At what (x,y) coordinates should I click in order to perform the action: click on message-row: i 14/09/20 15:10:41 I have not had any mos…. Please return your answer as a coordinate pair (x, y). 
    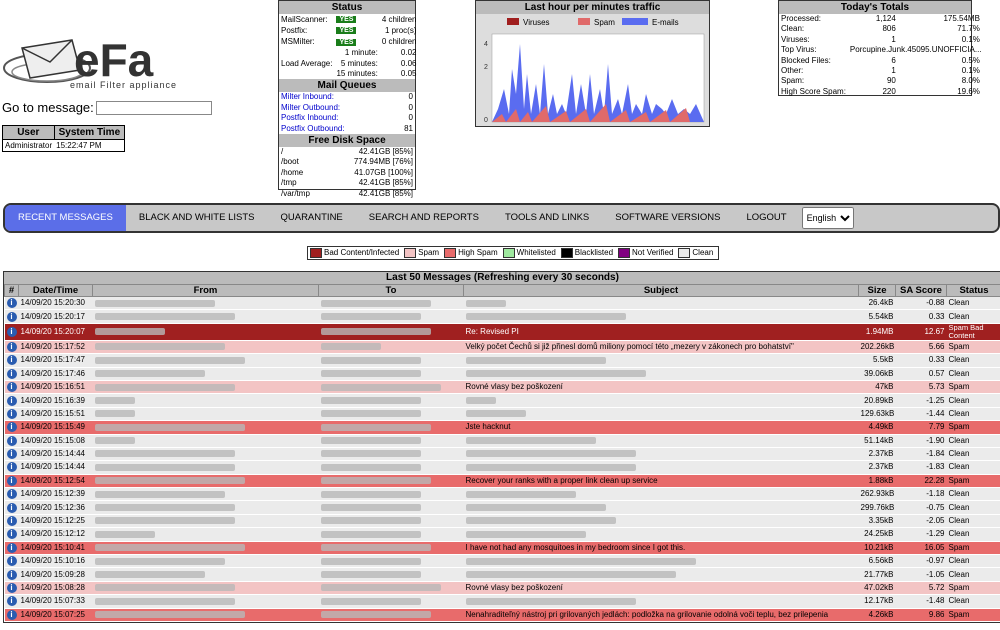
    Looking at the image, I should click on (502, 548).